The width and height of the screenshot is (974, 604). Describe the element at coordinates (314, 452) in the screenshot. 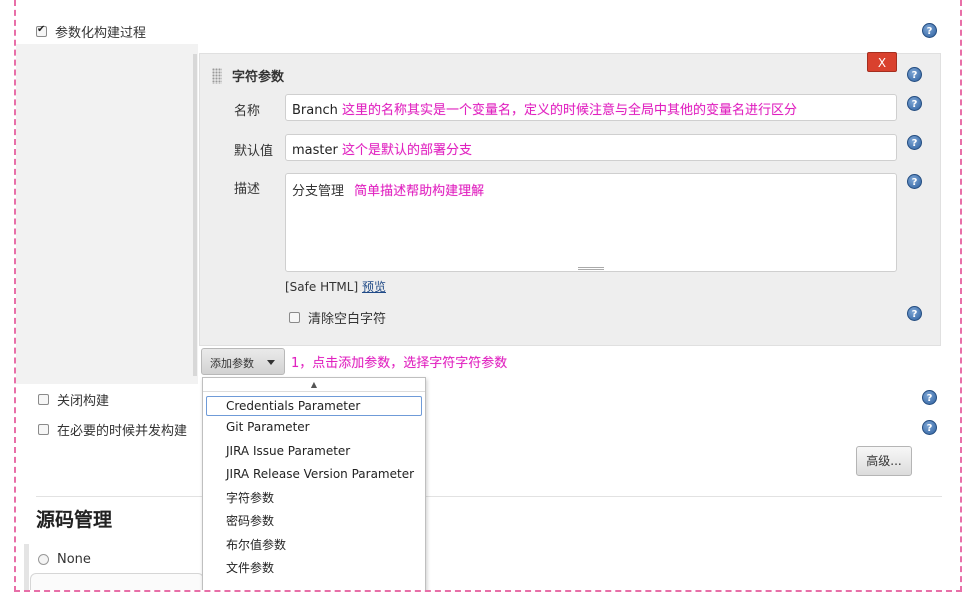

I see `dropdown-item-jira-issue: JIRA Issue Parameter` at that location.